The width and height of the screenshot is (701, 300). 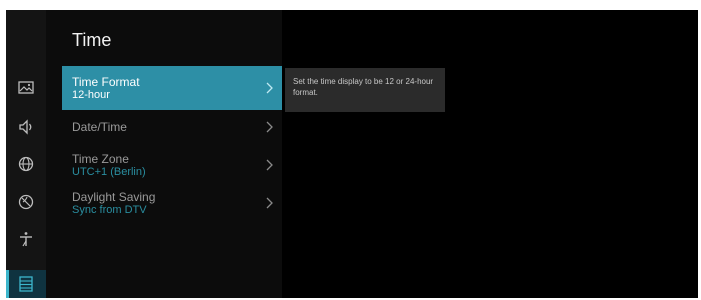 I want to click on rail-item-sound, so click(x=26, y=127).